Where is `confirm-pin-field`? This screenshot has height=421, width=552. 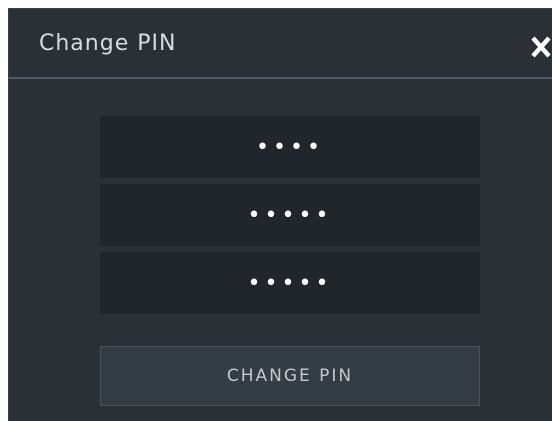
confirm-pin-field is located at coordinates (290, 283).